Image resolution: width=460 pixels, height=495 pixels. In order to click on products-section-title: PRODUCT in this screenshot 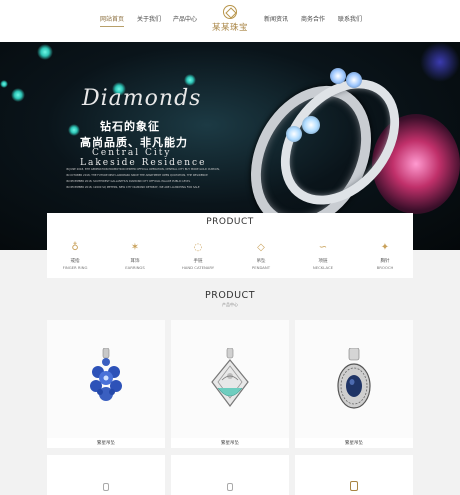, I will do `click(229, 295)`.